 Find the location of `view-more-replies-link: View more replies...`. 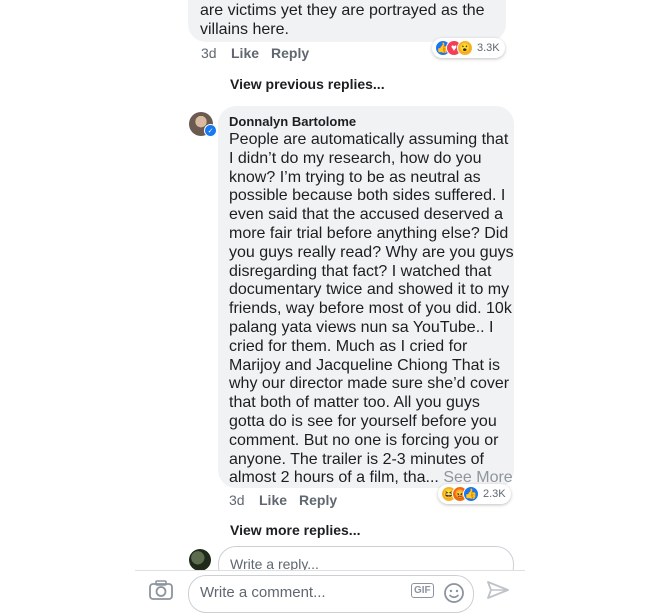

view-more-replies-link: View more replies... is located at coordinates (295, 530).